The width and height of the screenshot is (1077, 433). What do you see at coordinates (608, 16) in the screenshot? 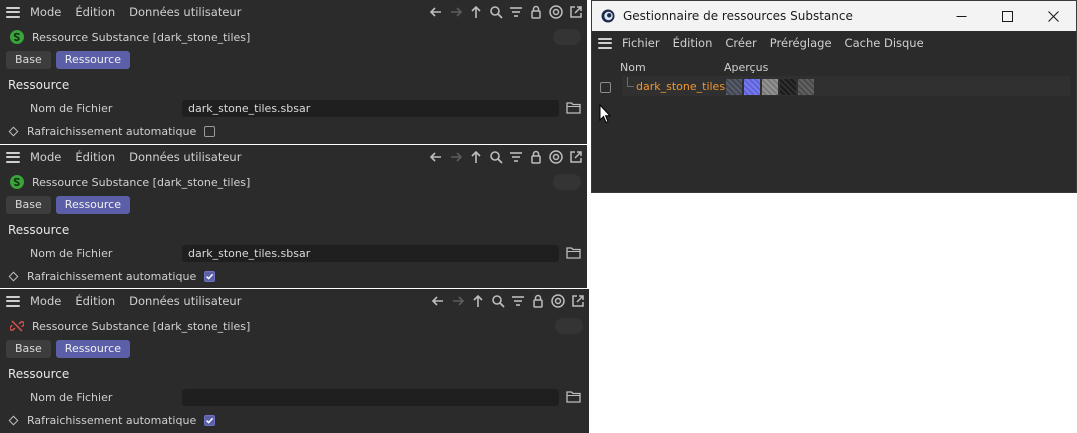
I see `cinema4d-logo-icon` at bounding box center [608, 16].